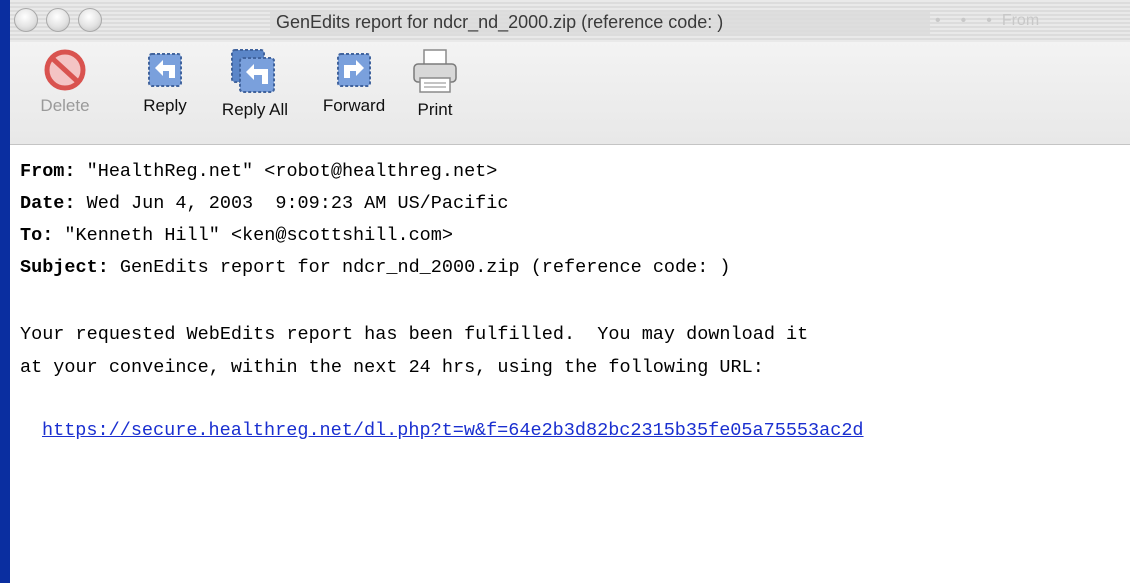  What do you see at coordinates (253, 235) in the screenshot?
I see `to-value: "Kenneth Hill" <ken@scottshill.com>` at bounding box center [253, 235].